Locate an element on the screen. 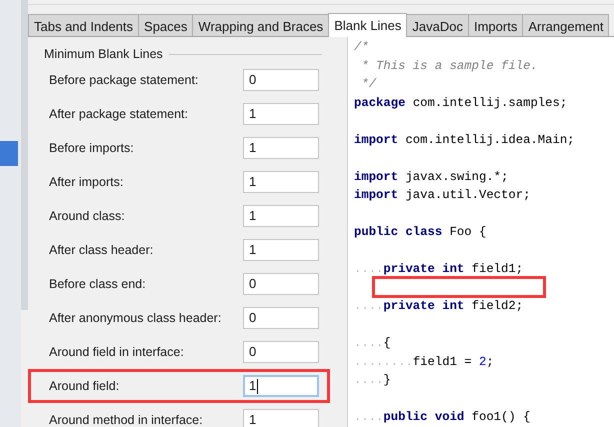 The width and height of the screenshot is (614, 427). tab: Spaces is located at coordinates (166, 25).